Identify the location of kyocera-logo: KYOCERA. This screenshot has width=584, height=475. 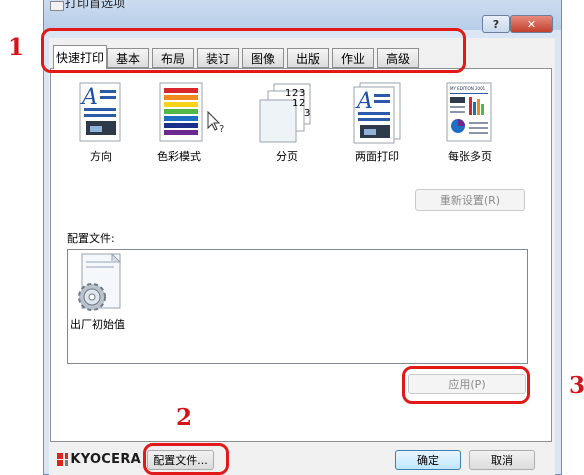
(99, 459).